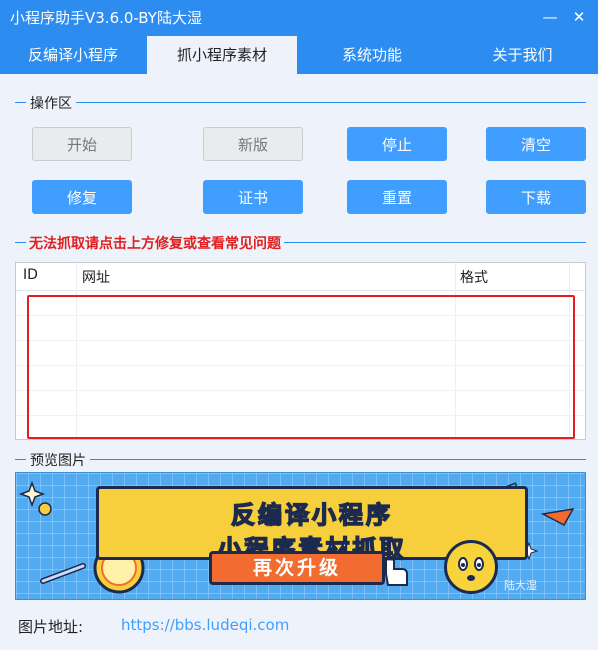 This screenshot has width=598, height=650. I want to click on column-header-format: 格式, so click(474, 277).